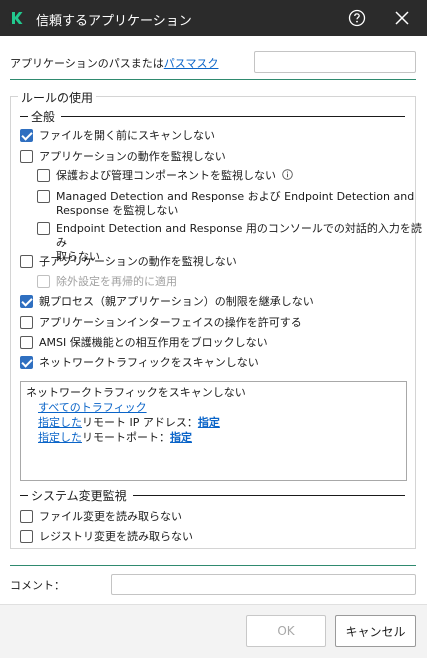 This screenshot has width=427, height=658. I want to click on app-path-label-text: アプリケーションのパスまたは, so click(87, 63).